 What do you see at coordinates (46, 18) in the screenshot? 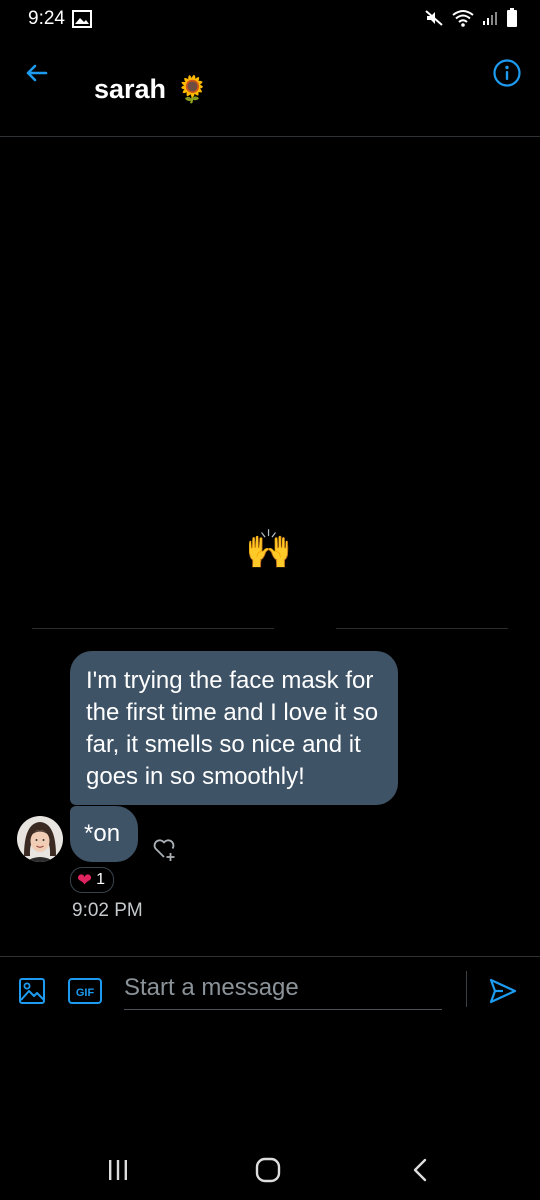
I see `status-time: 9:24` at bounding box center [46, 18].